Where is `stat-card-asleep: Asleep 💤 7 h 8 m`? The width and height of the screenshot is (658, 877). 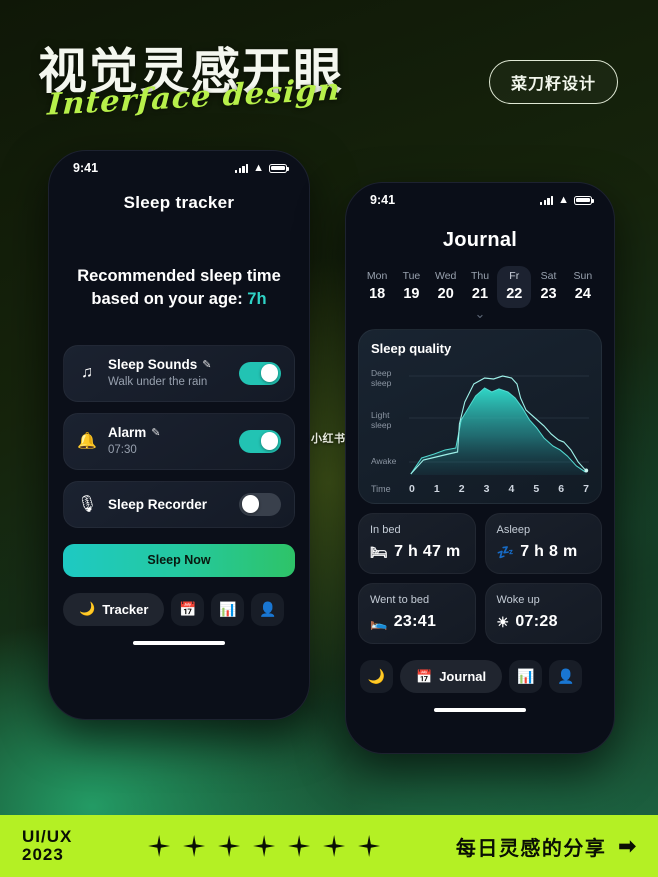 stat-card-asleep: Asleep 💤 7 h 8 m is located at coordinates (543, 543).